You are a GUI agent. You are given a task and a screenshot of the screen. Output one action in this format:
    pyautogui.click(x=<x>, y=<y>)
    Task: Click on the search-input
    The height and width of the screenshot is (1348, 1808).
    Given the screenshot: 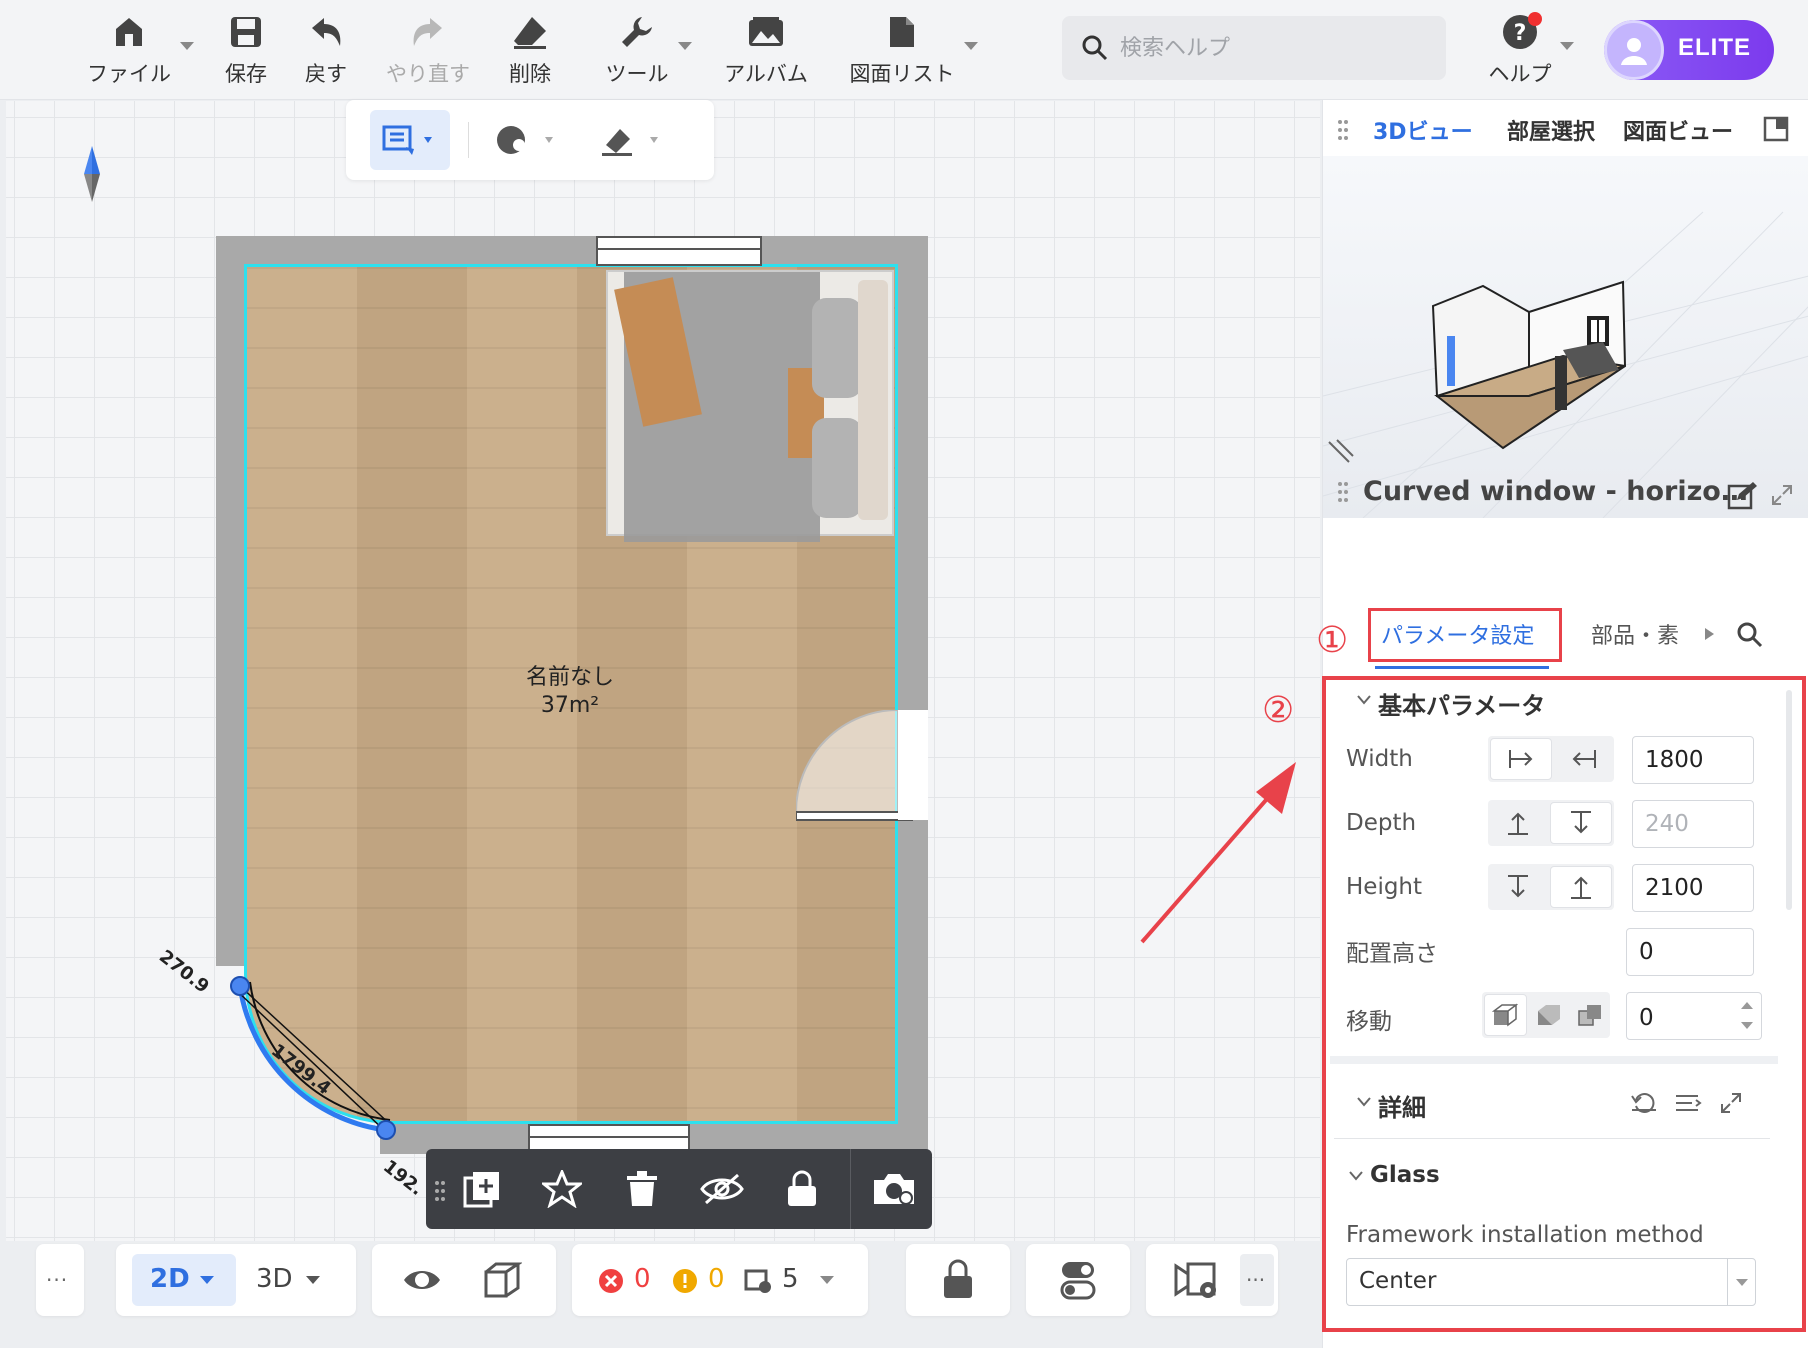 What is the action you would take?
    pyautogui.click(x=1270, y=48)
    